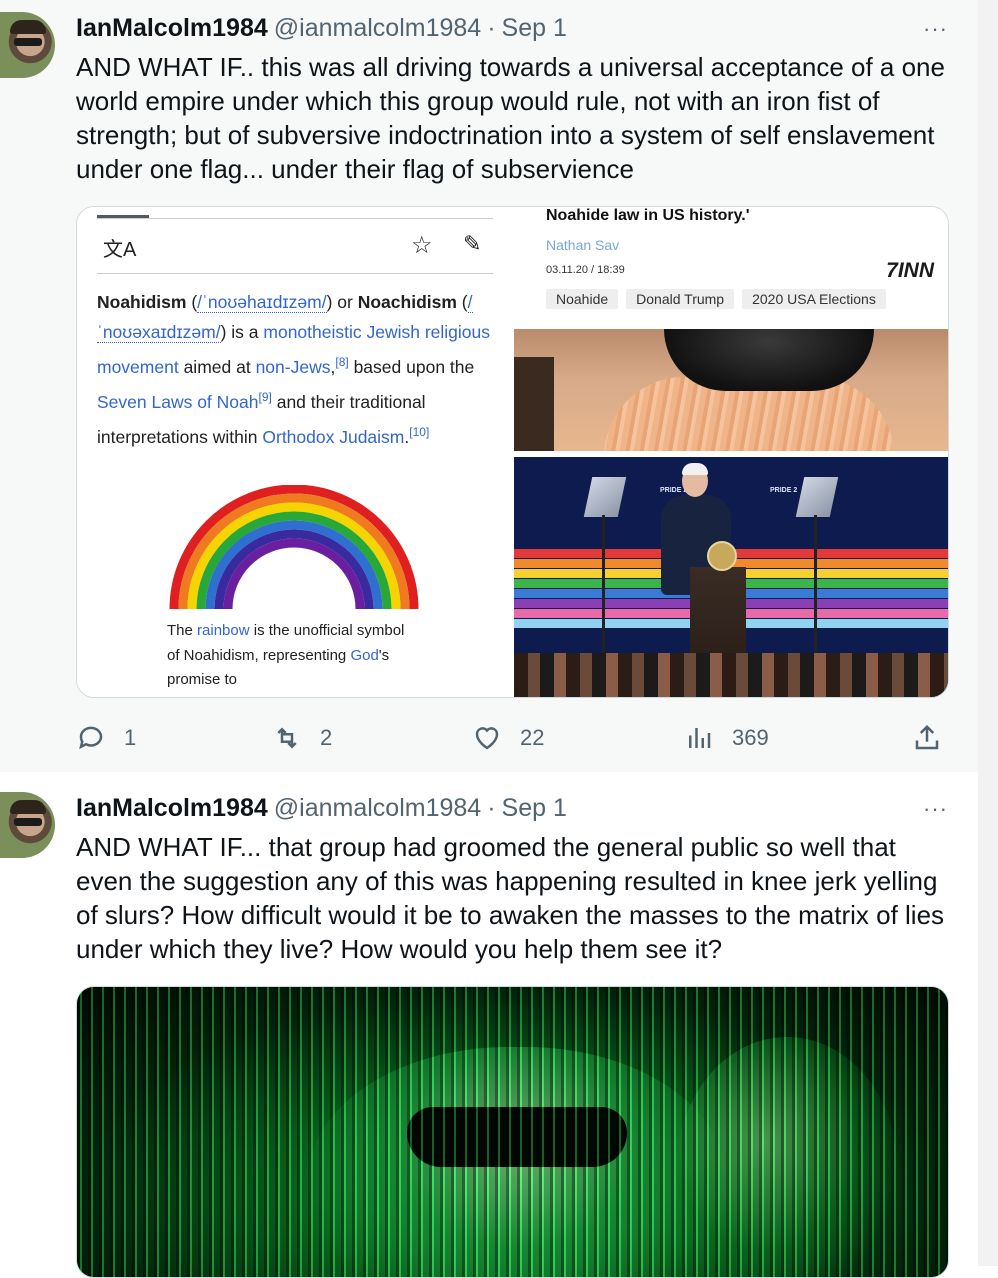 This screenshot has height=1278, width=998. Describe the element at coordinates (333, 436) in the screenshot. I see `wiki-link: Orthodox Judaism` at that location.